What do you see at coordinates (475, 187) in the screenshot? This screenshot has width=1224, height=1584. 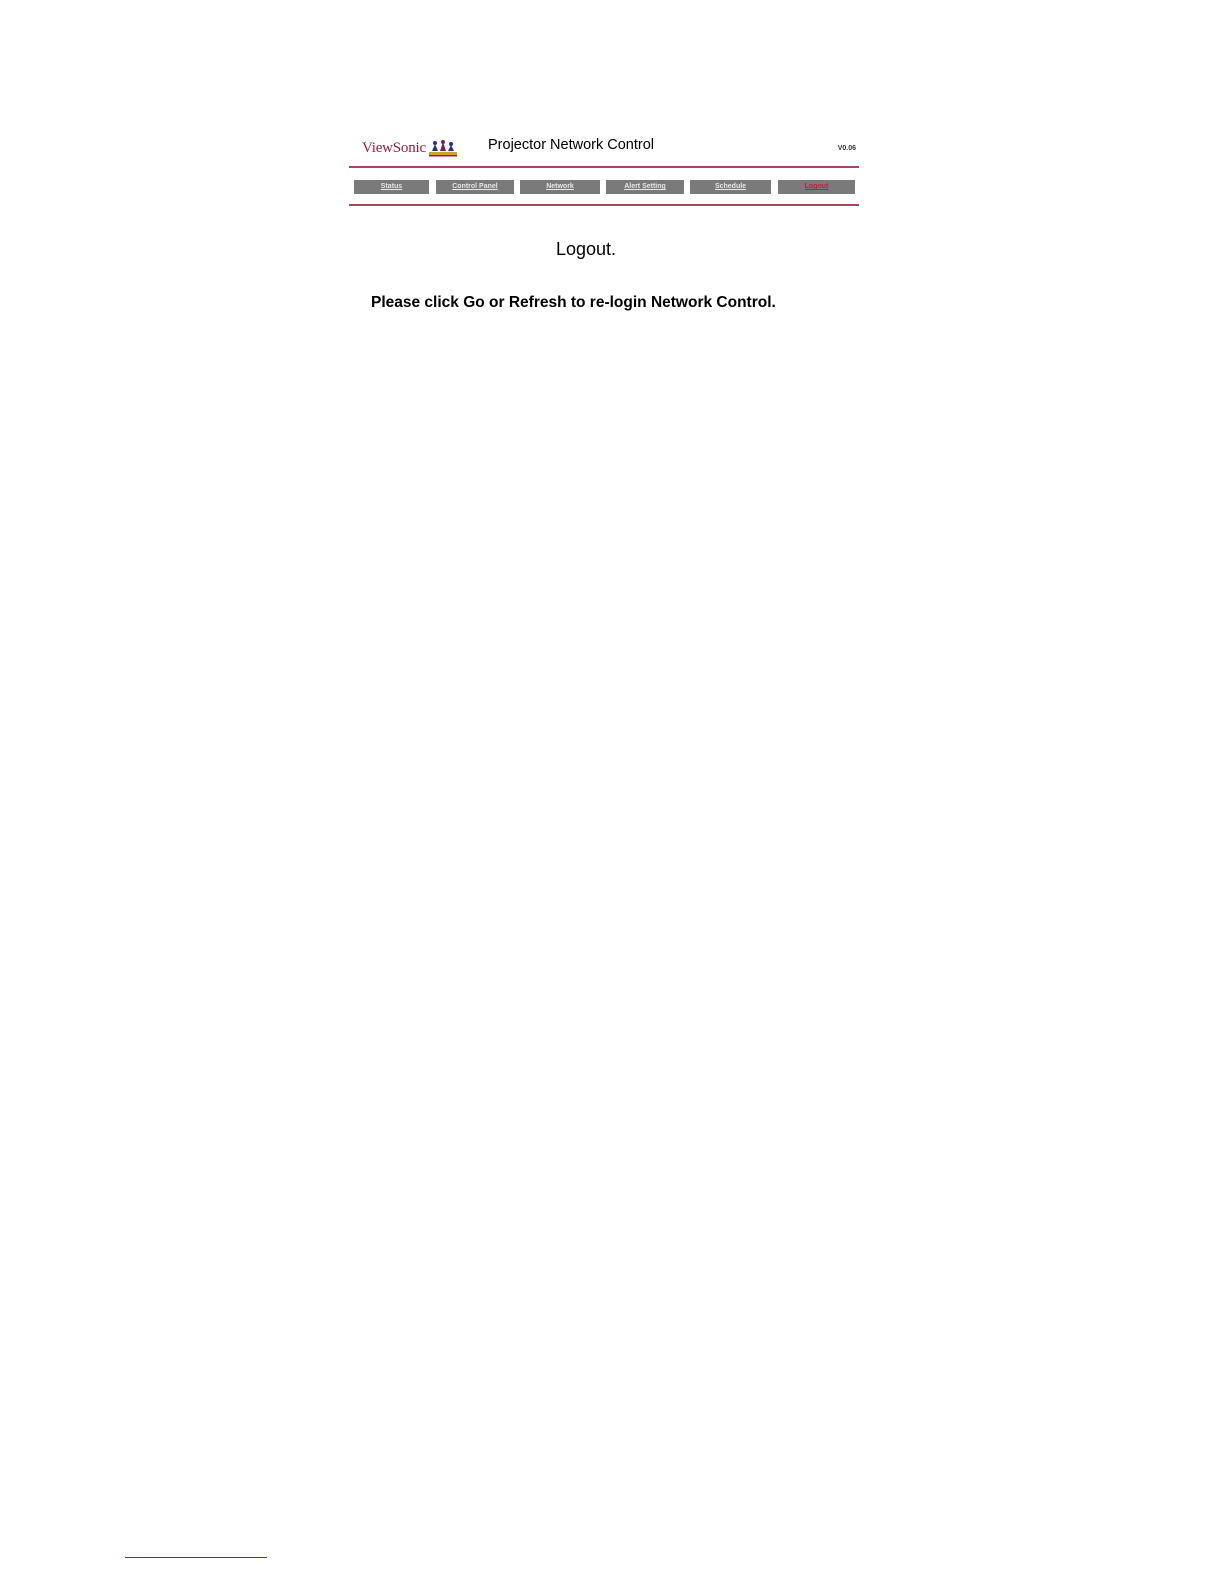 I see `nav-control-panel-button: Control Panel` at bounding box center [475, 187].